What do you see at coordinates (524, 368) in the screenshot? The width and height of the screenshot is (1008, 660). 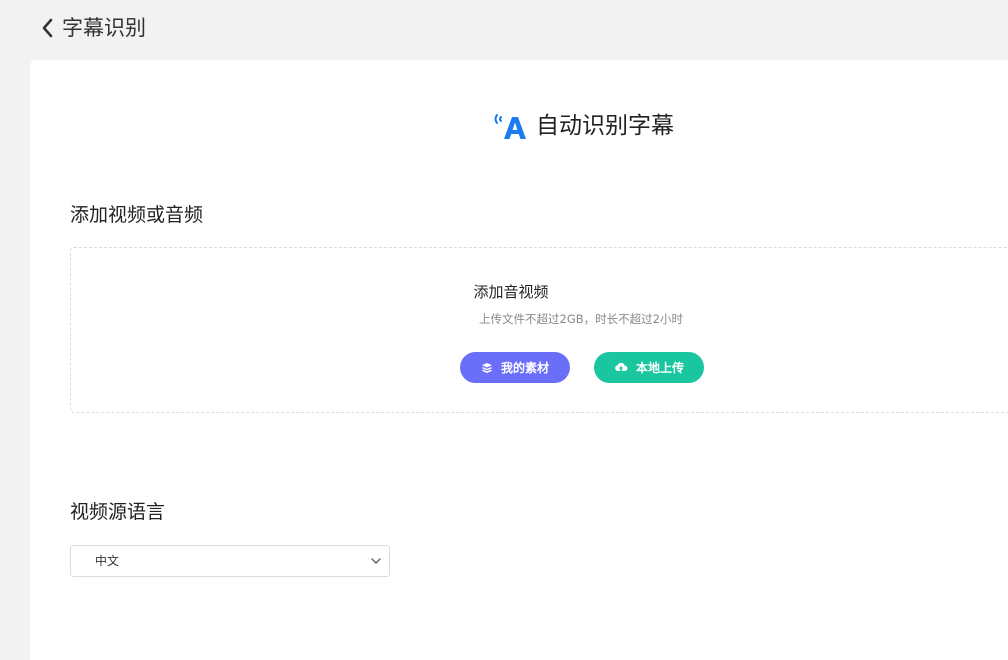 I see `my-materials-label: 我的素材` at bounding box center [524, 368].